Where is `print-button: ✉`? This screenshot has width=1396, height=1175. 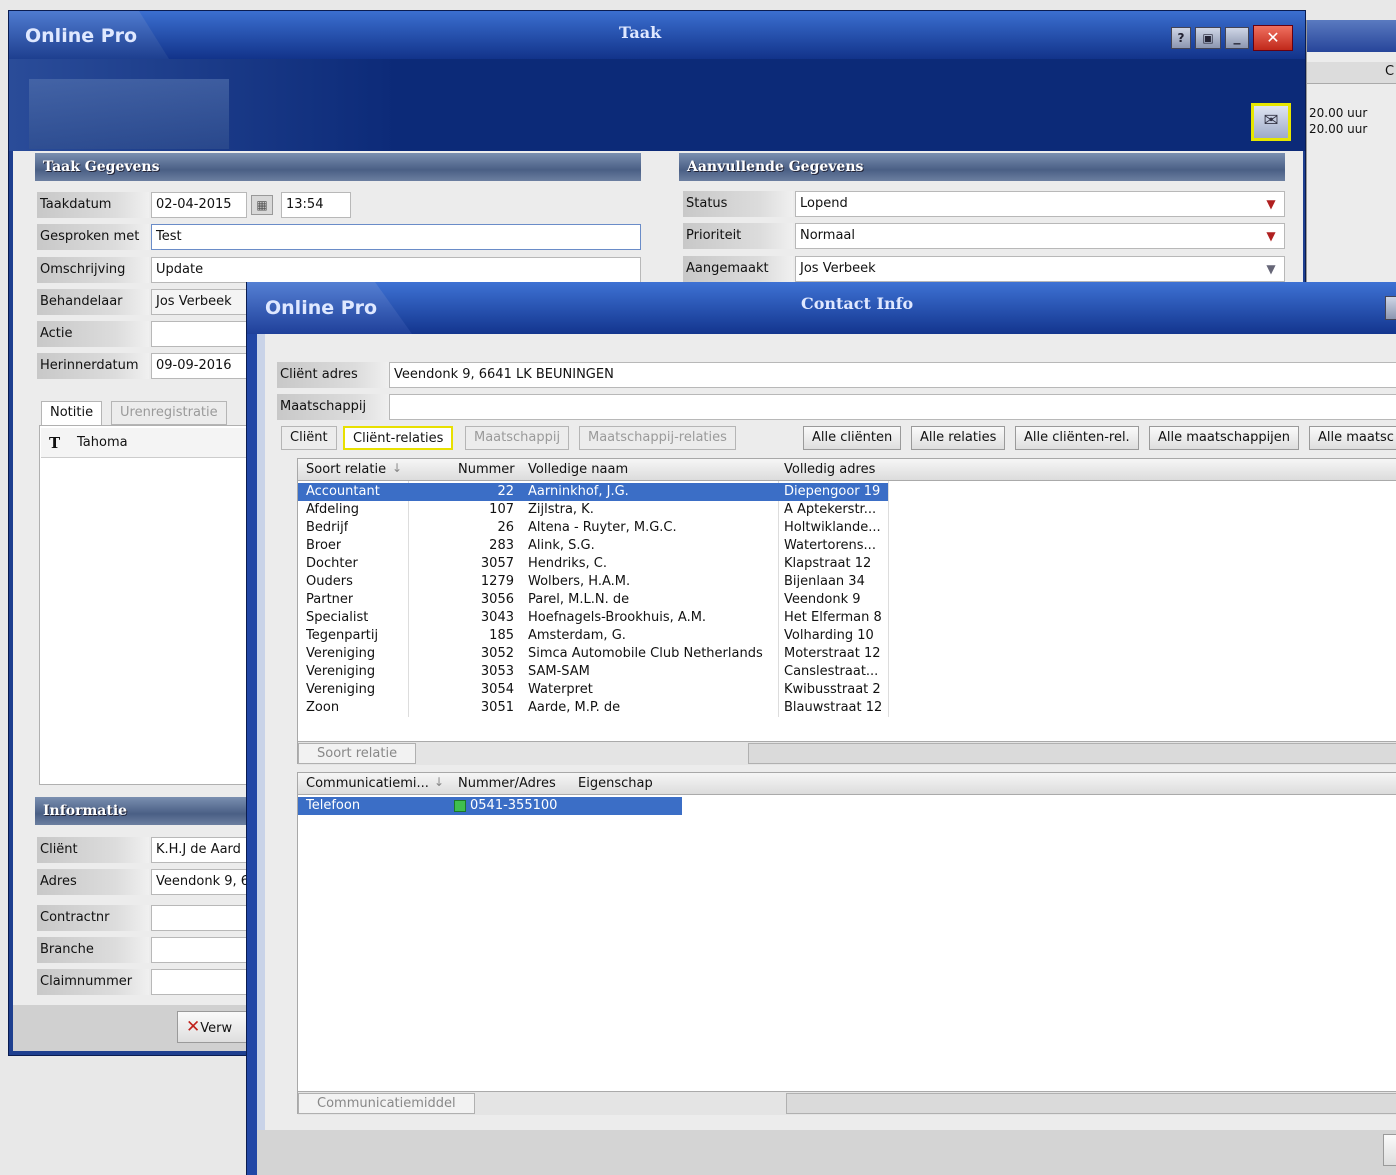
print-button: ✉ is located at coordinates (1271, 122).